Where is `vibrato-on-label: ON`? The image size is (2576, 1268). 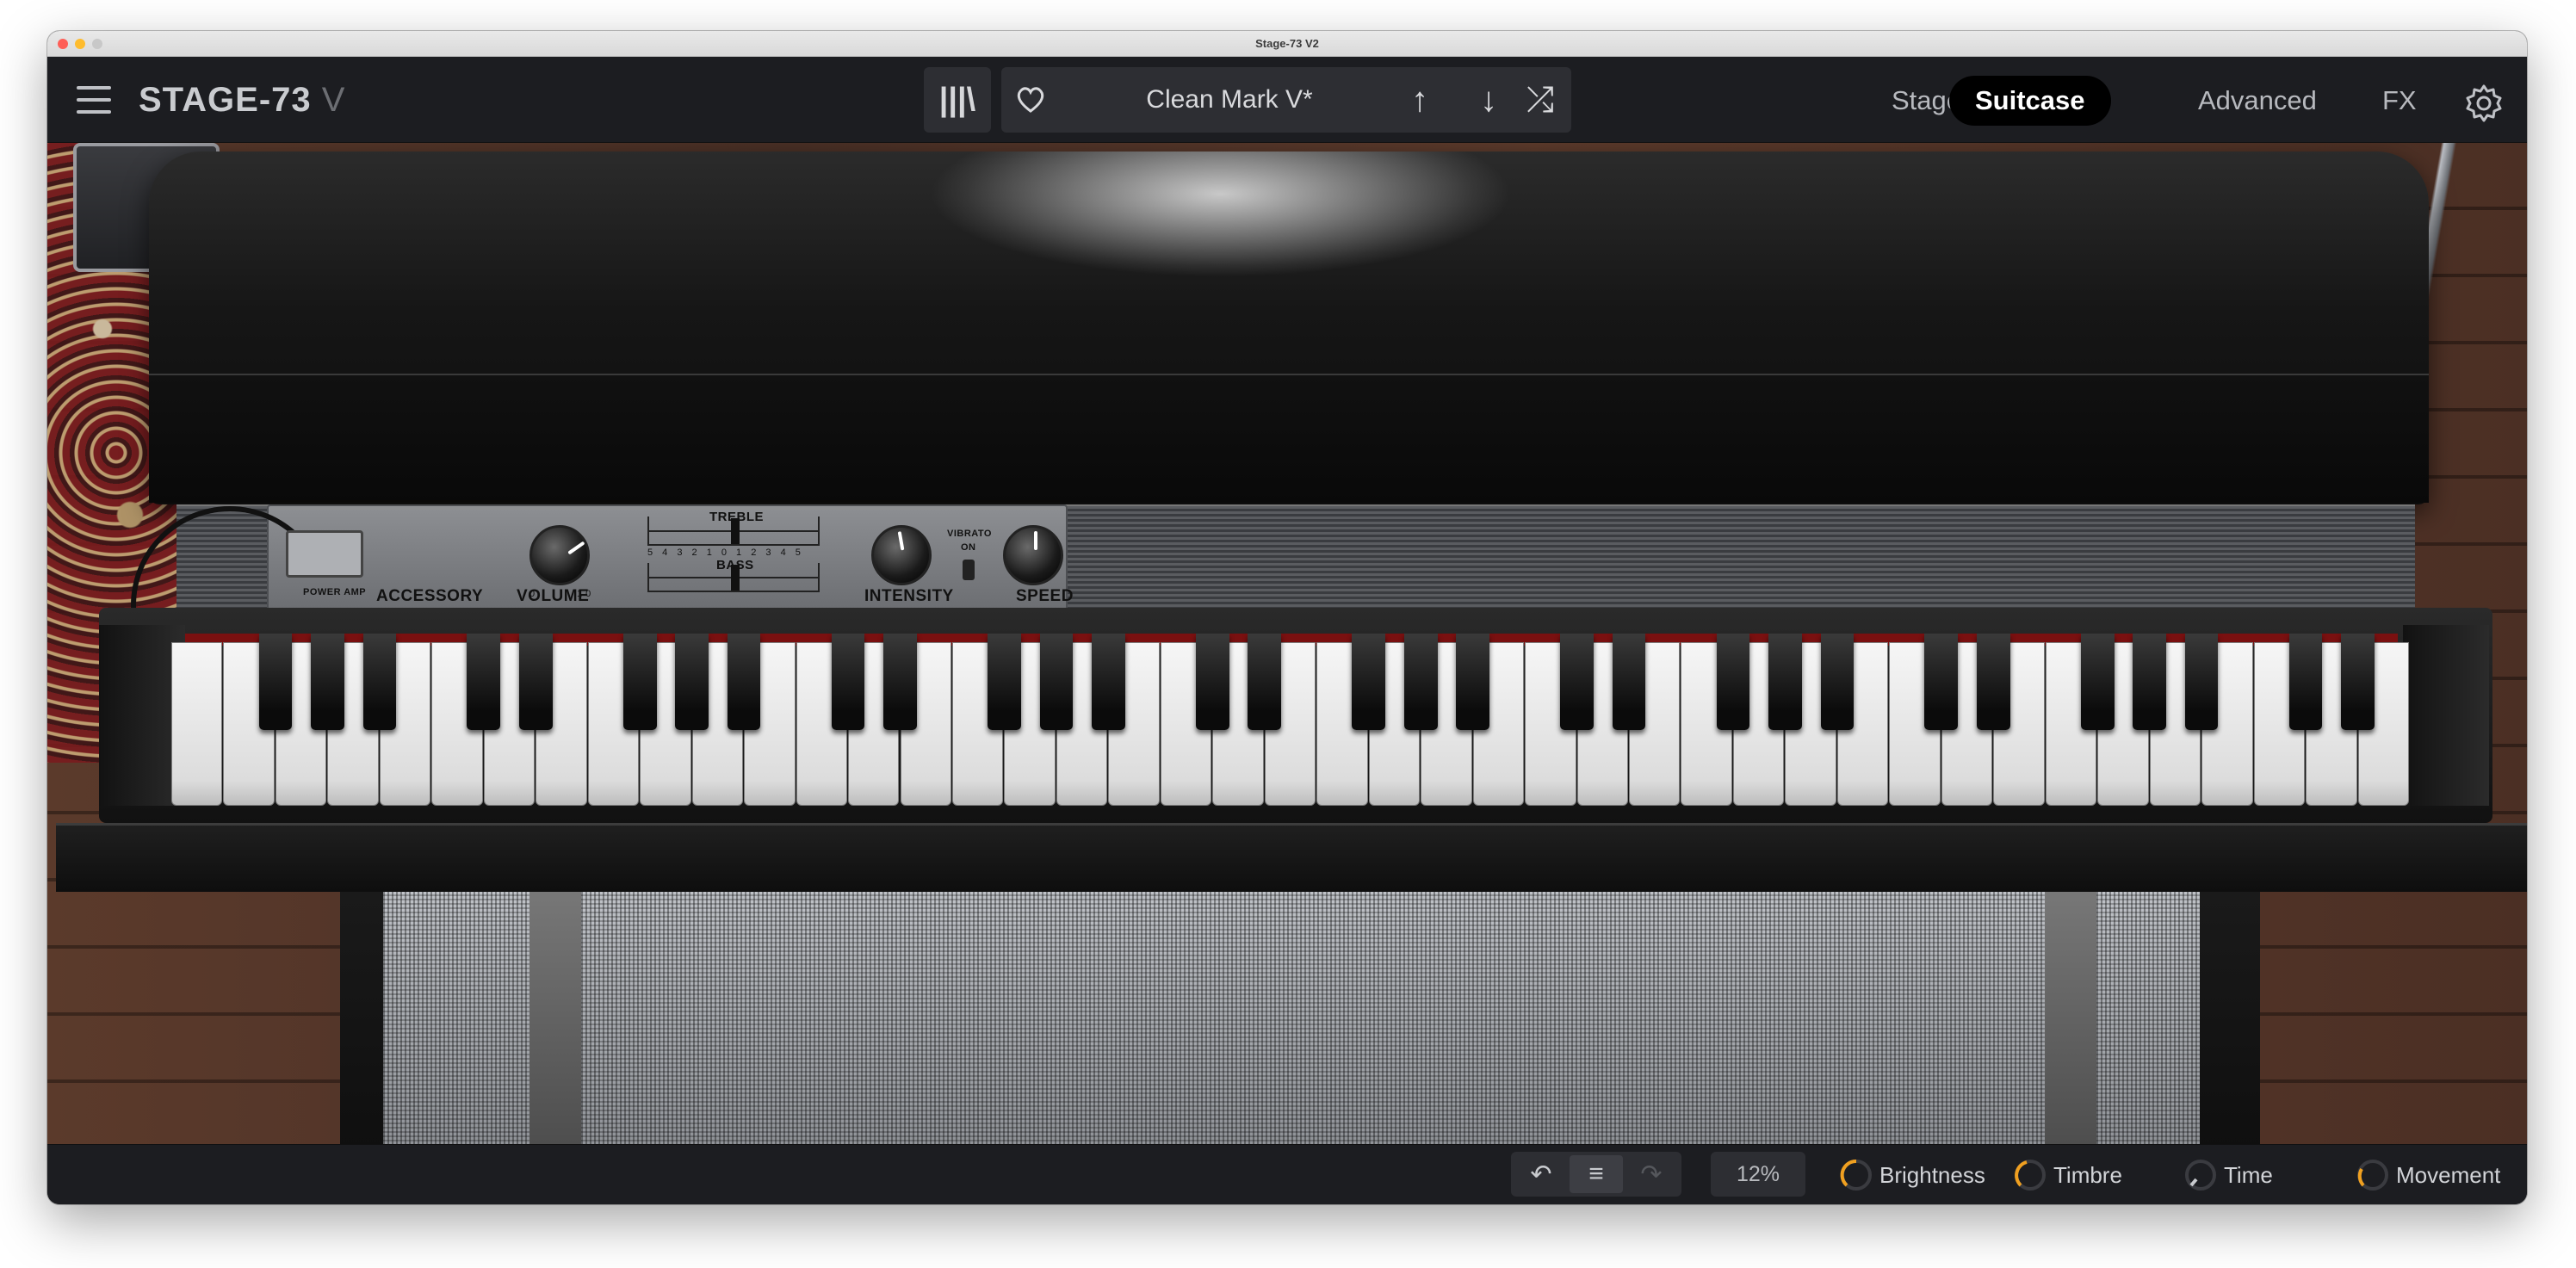 vibrato-on-label: ON is located at coordinates (968, 547).